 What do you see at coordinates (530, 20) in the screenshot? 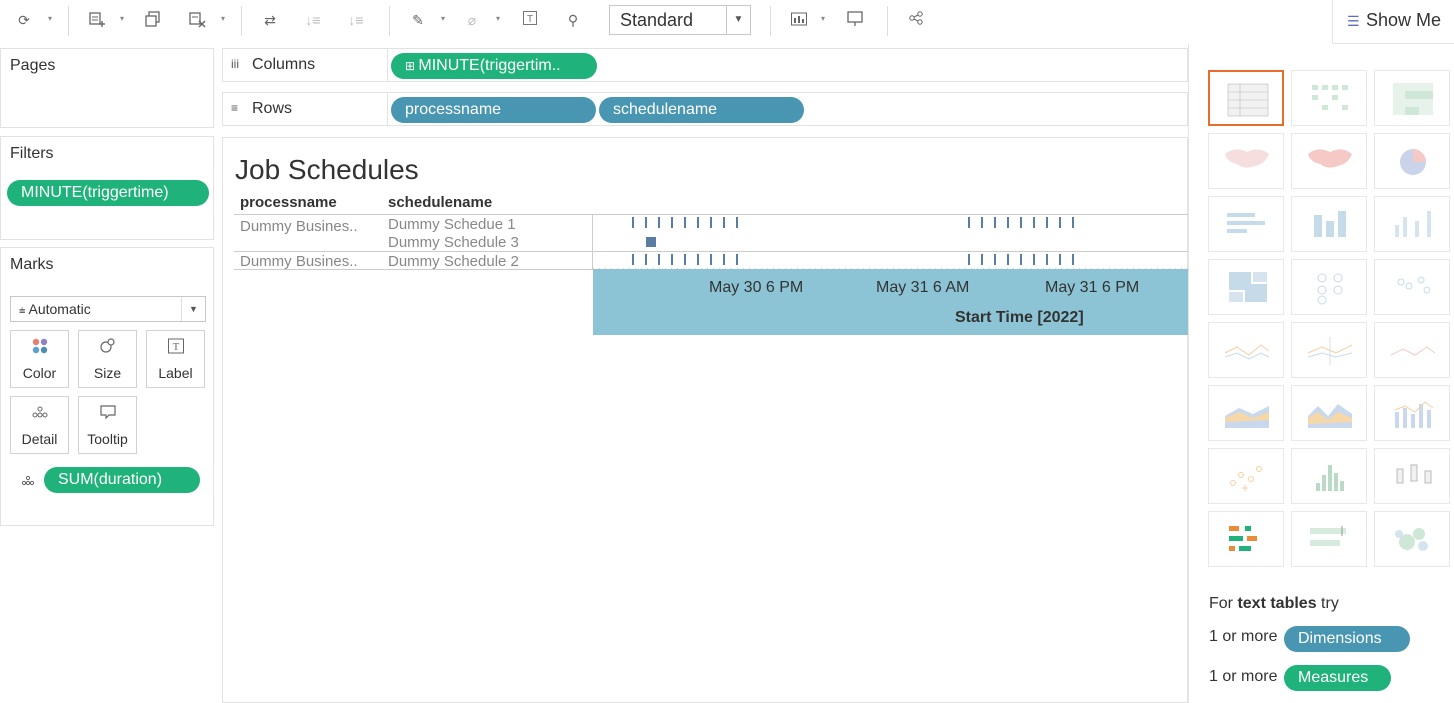
I see `show-labels-icon: T` at bounding box center [530, 20].